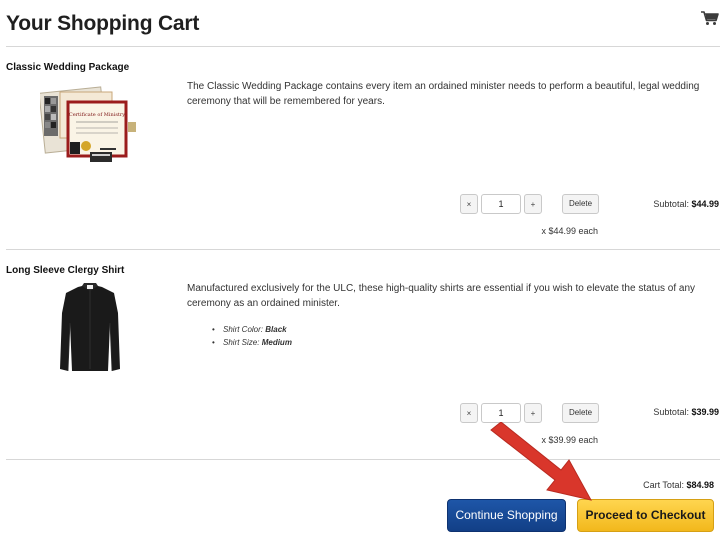 This screenshot has height=550, width=726. Describe the element at coordinates (569, 231) in the screenshot. I see `unit-price: x $44.99 each` at that location.